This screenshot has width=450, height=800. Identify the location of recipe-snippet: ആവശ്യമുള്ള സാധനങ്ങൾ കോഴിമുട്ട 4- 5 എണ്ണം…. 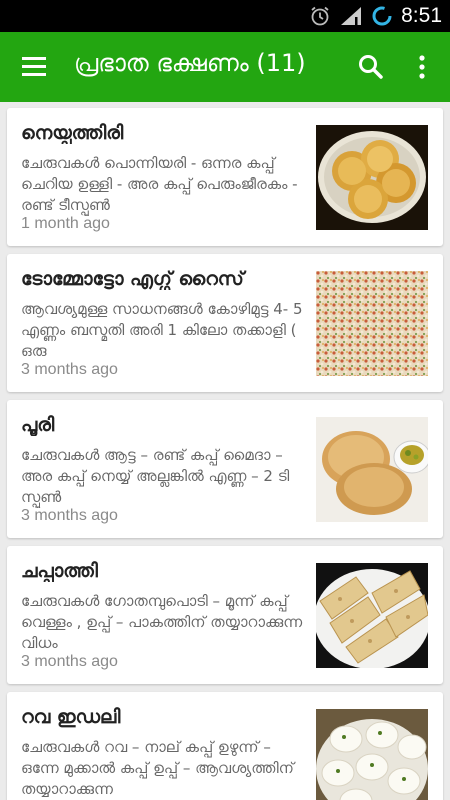
(162, 330).